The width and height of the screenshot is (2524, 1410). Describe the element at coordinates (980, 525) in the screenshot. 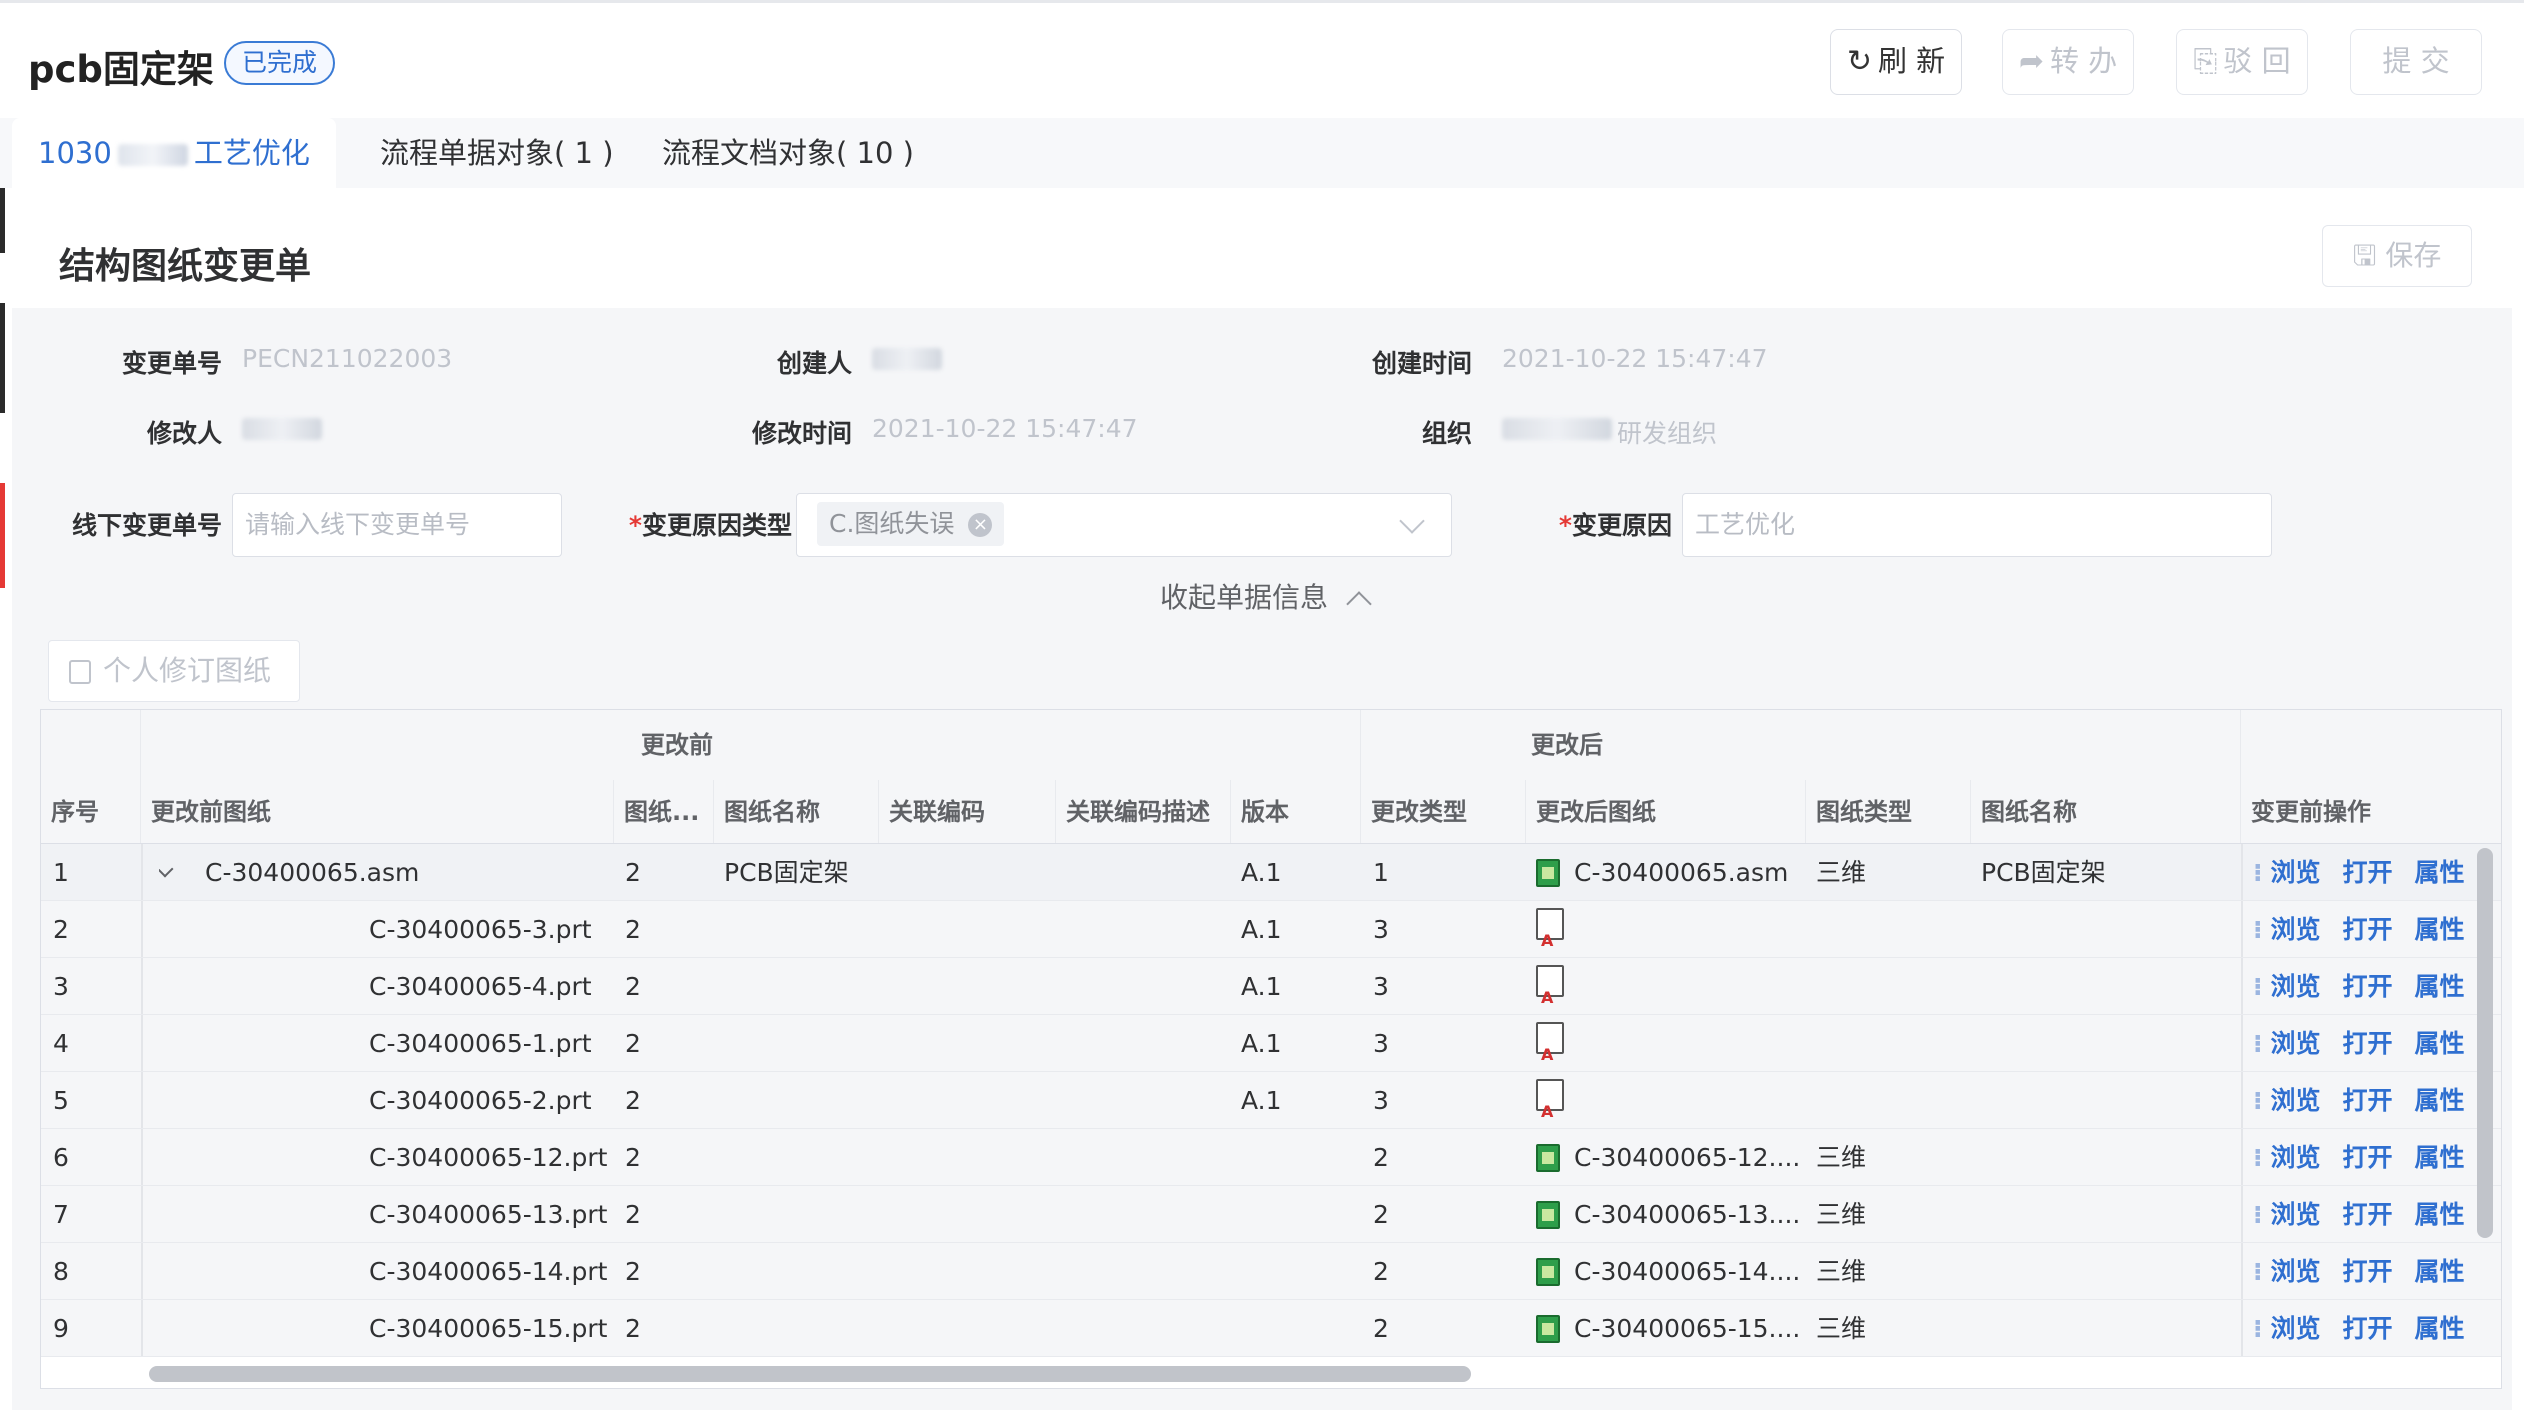

I see `clear-tag-icon: ×` at that location.